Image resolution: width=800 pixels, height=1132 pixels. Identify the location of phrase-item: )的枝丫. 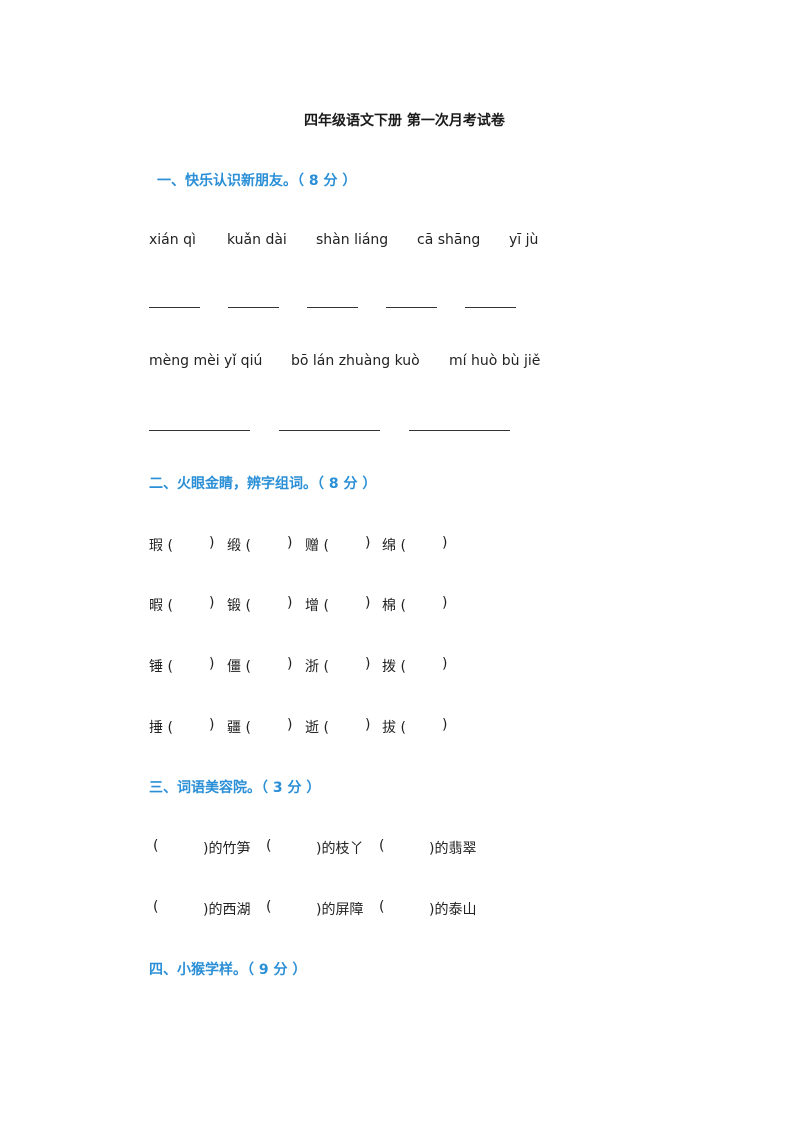
(340, 849).